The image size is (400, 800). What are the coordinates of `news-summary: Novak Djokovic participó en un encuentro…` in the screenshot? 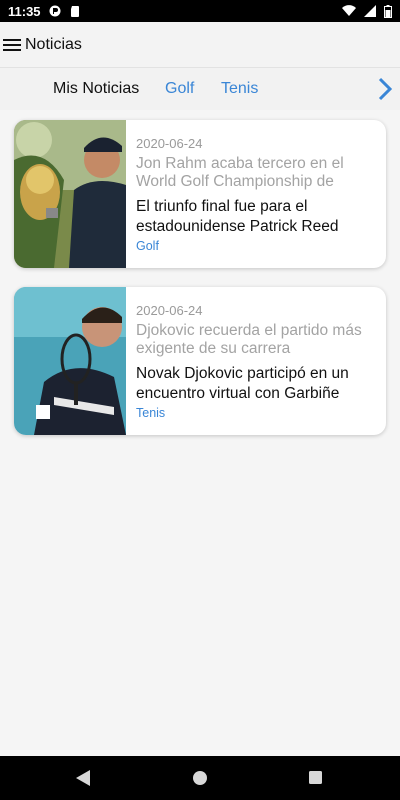 It's located at (242, 383).